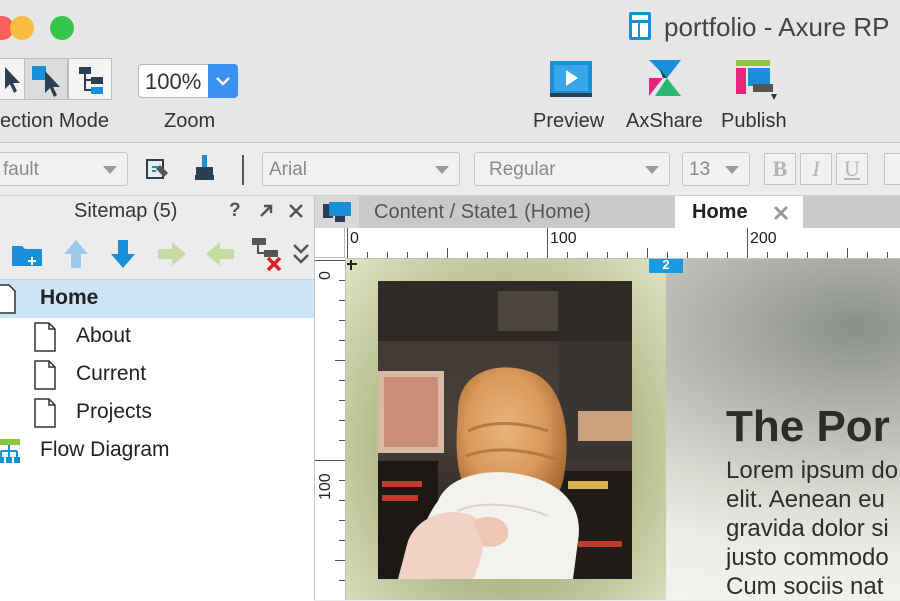 The width and height of the screenshot is (900, 601). Describe the element at coordinates (28, 254) in the screenshot. I see `add-folder-icon` at that location.